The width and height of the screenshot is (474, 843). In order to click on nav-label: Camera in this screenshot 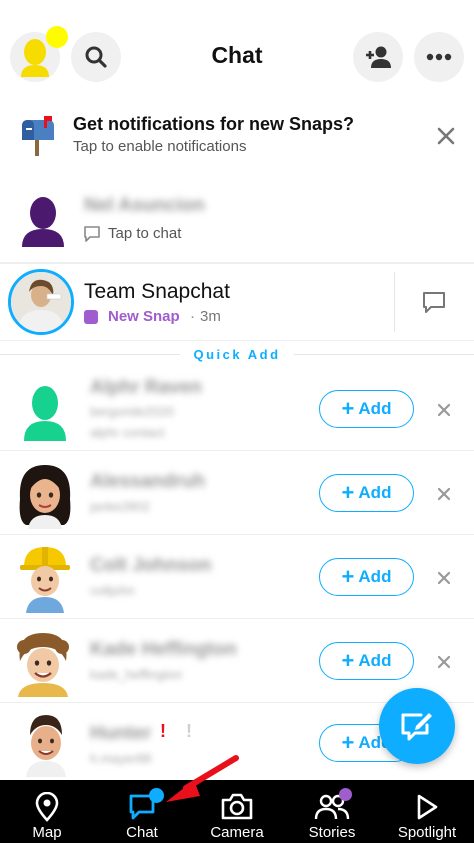, I will do `click(237, 832)`.